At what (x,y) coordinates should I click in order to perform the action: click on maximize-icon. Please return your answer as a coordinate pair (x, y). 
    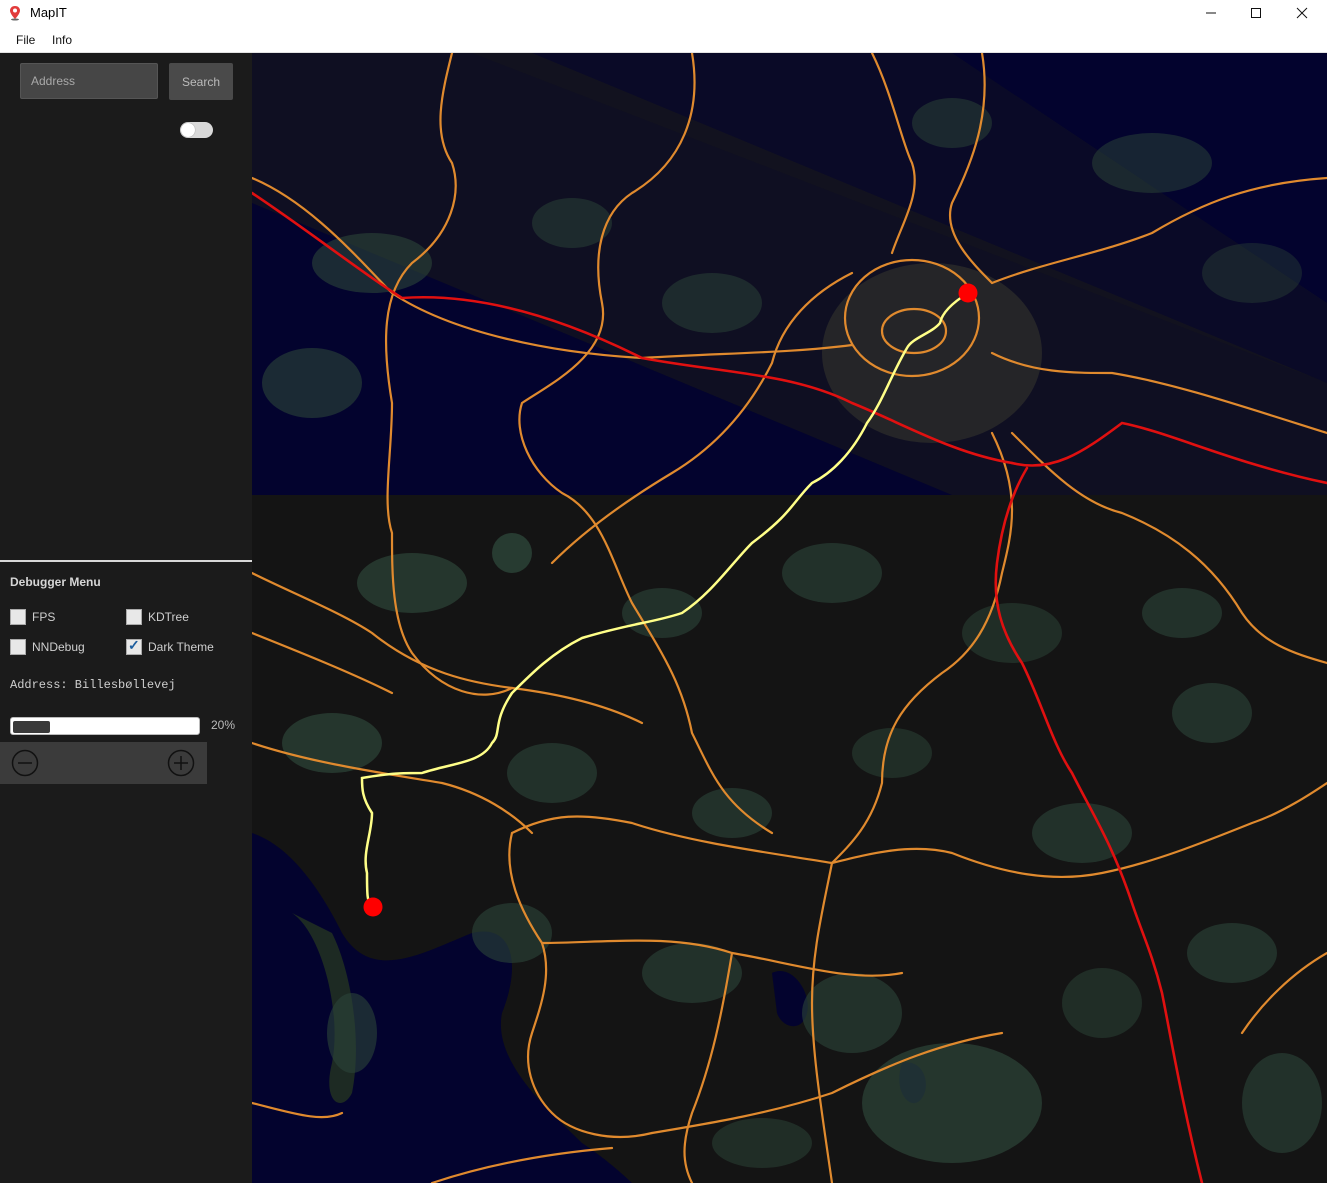
    Looking at the image, I should click on (1256, 13).